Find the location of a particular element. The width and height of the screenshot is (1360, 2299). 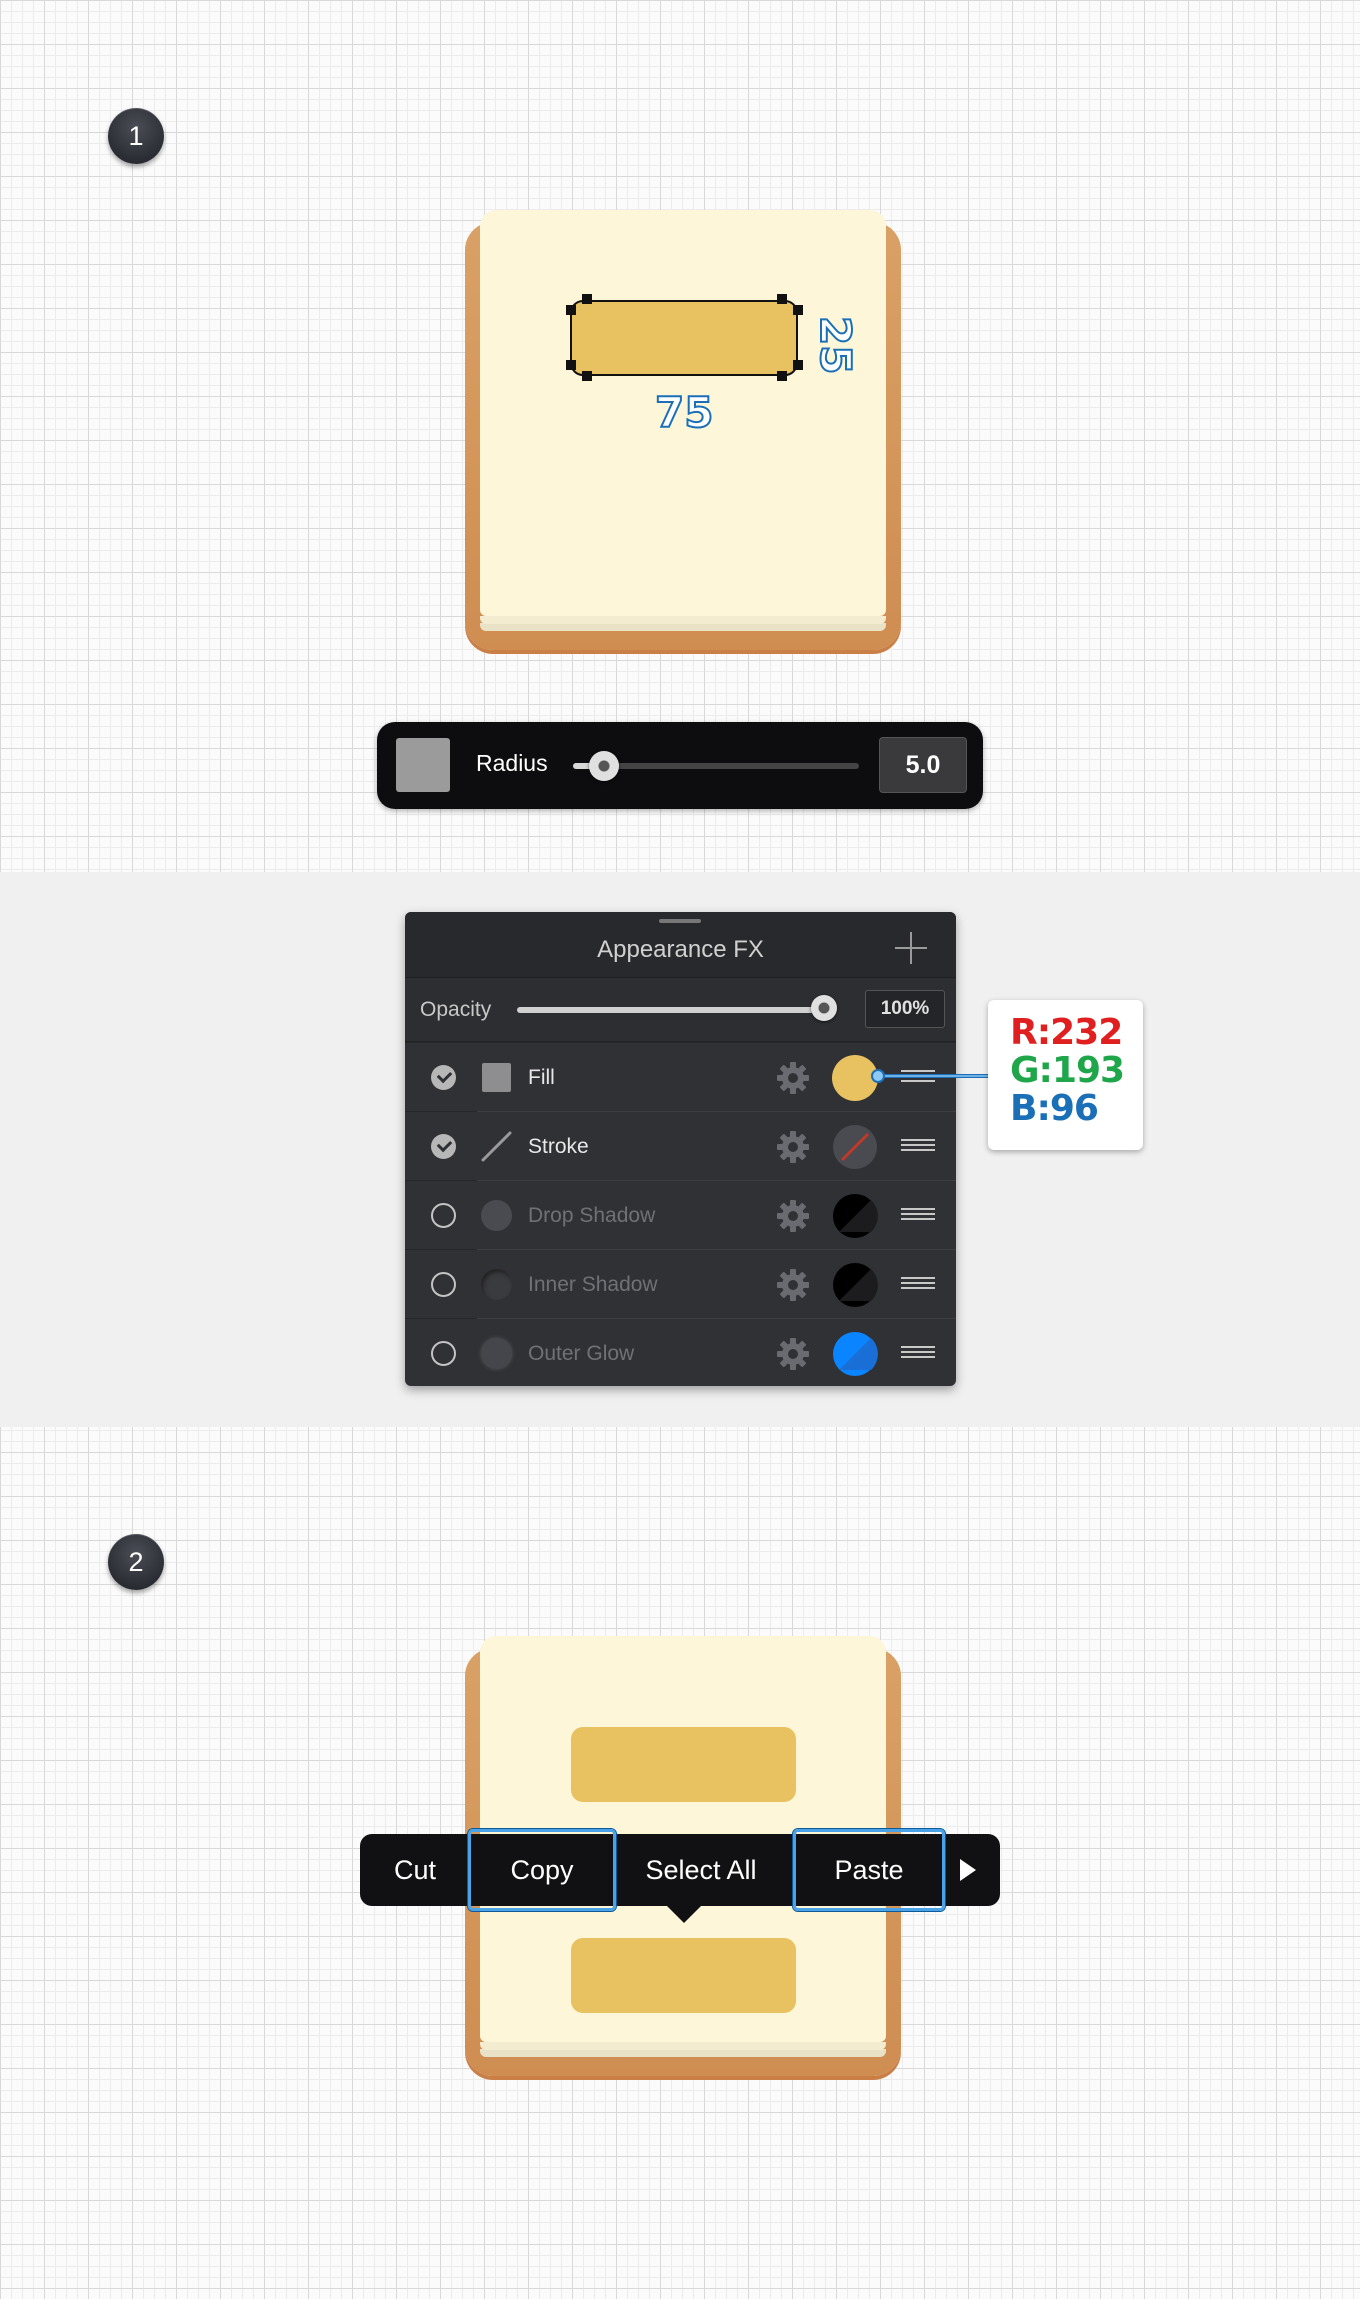

effect-row-drop-shadow: Drop Shadow is located at coordinates (680, 1214).